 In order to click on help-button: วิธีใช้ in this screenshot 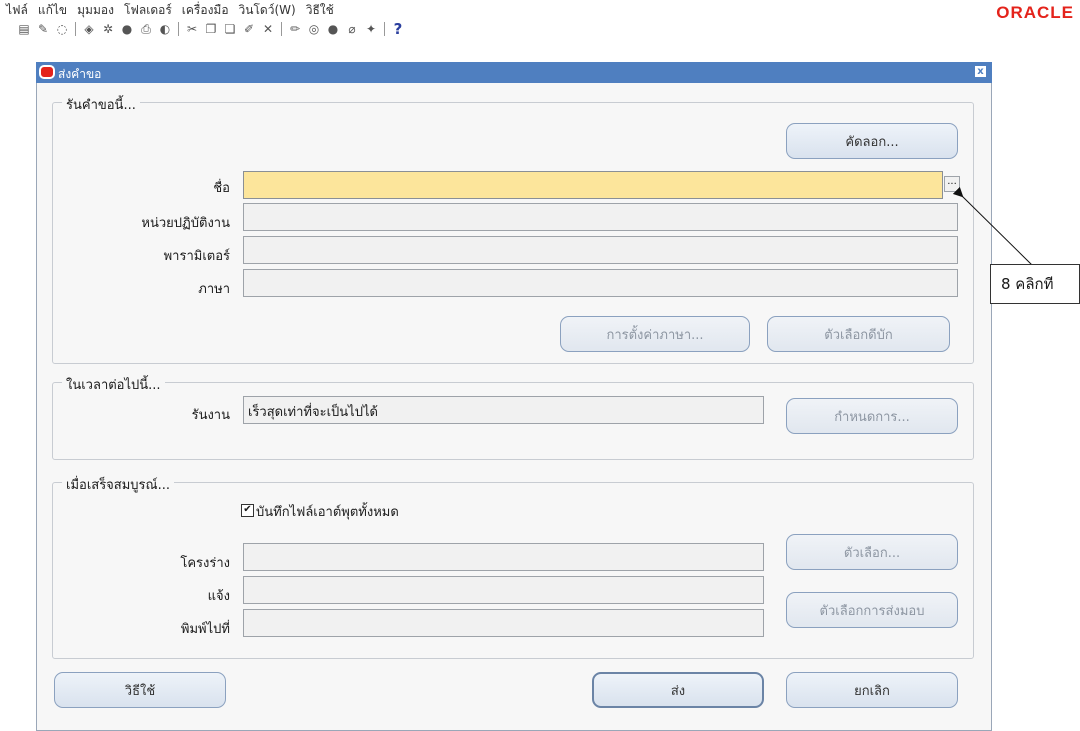, I will do `click(140, 690)`.